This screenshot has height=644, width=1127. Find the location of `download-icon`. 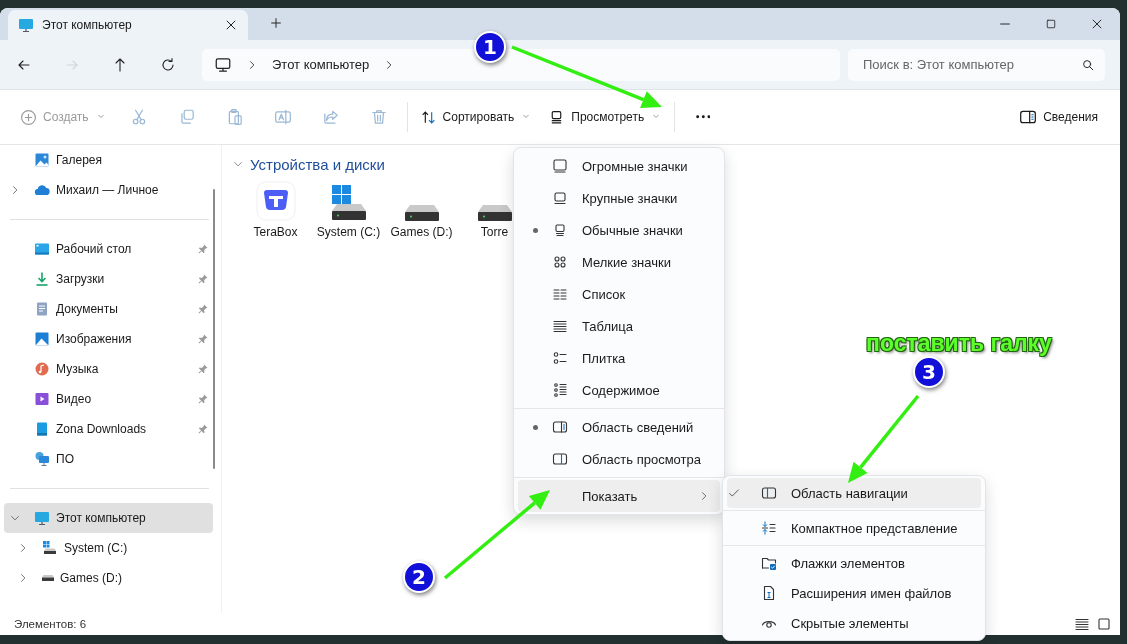

download-icon is located at coordinates (42, 279).